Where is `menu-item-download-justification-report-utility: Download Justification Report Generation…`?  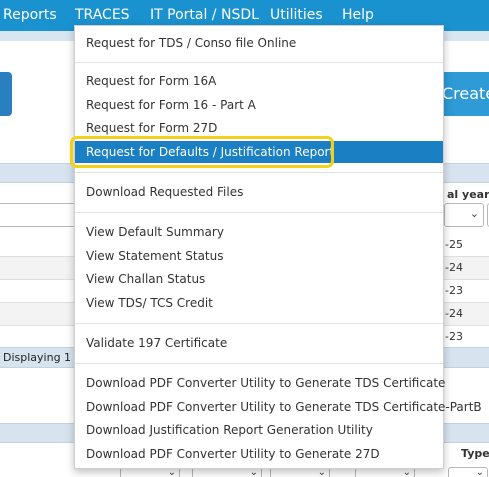 menu-item-download-justification-report-utility: Download Justification Report Generation… is located at coordinates (259, 430).